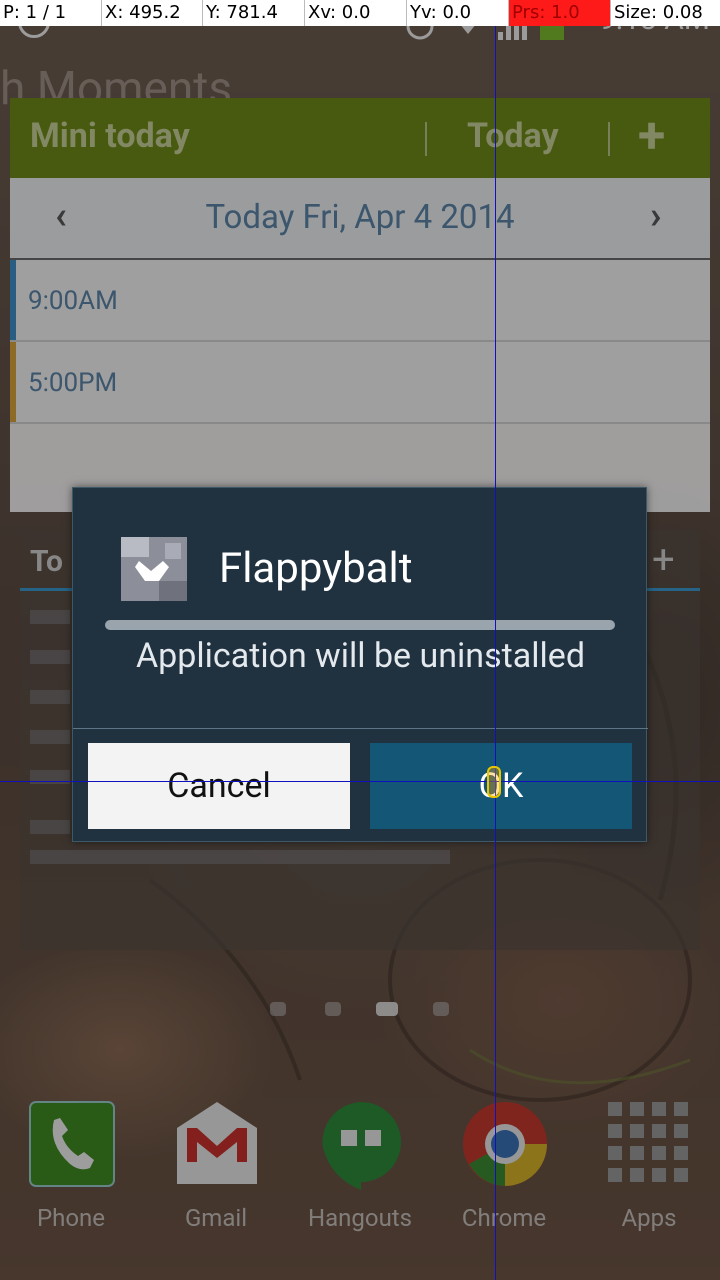 The width and height of the screenshot is (720, 1280). What do you see at coordinates (360, 625) in the screenshot?
I see `dialog-divider` at bounding box center [360, 625].